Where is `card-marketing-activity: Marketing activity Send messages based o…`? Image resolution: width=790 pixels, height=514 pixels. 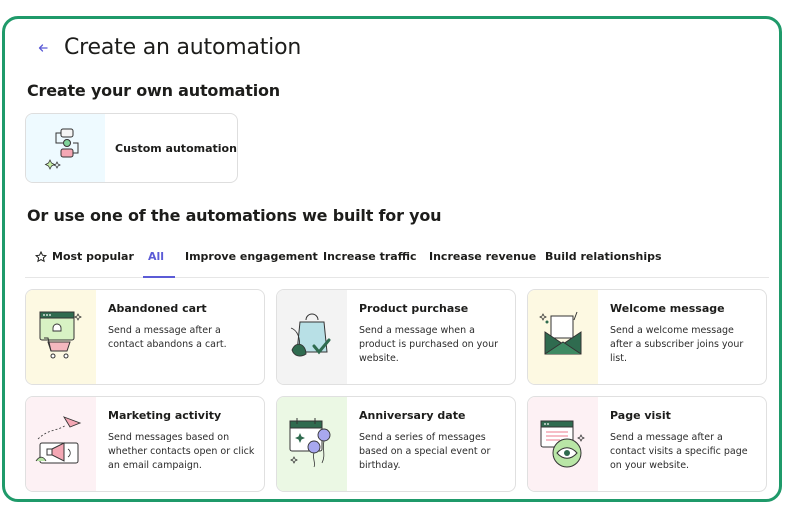
card-marketing-activity: Marketing activity Send messages based o… is located at coordinates (145, 444).